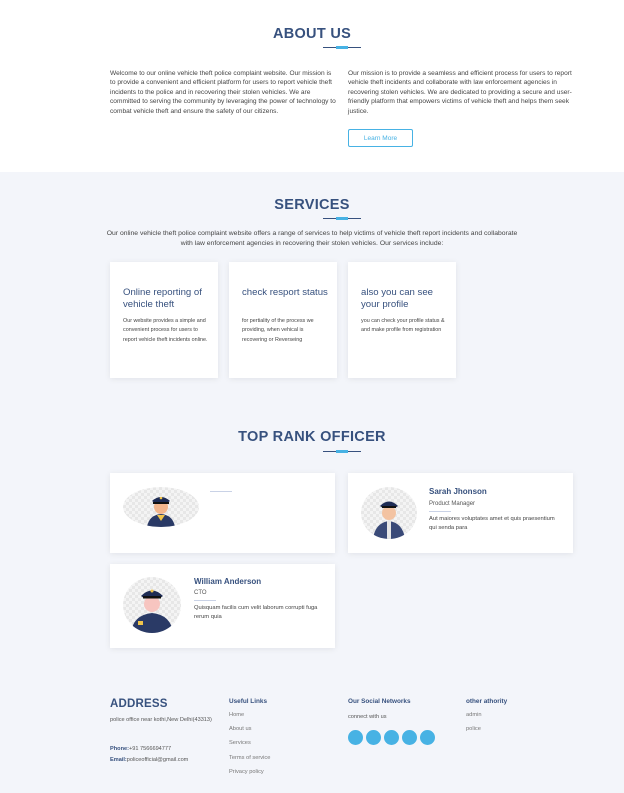  What do you see at coordinates (240, 743) in the screenshot?
I see `footer-link-services: Services` at bounding box center [240, 743].